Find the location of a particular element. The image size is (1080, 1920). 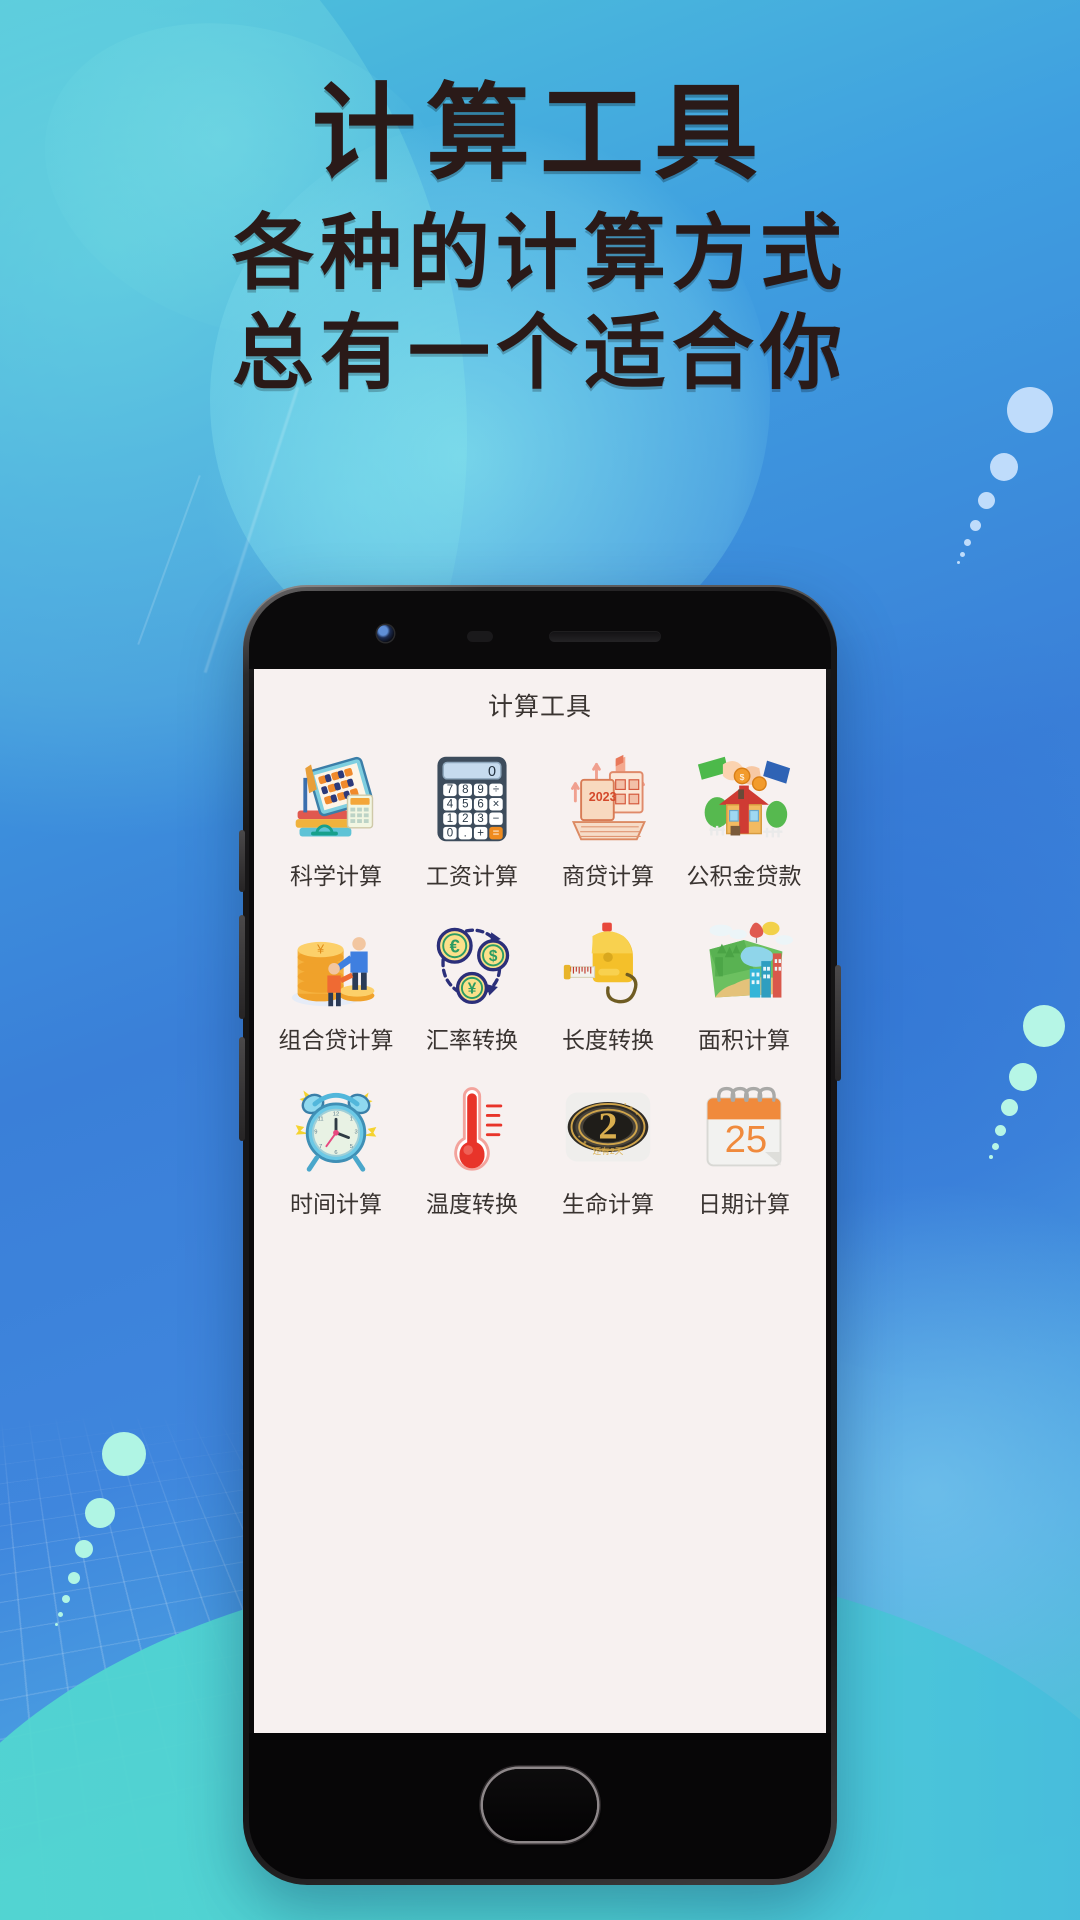

tool-label: 商贷计算 is located at coordinates (608, 877).